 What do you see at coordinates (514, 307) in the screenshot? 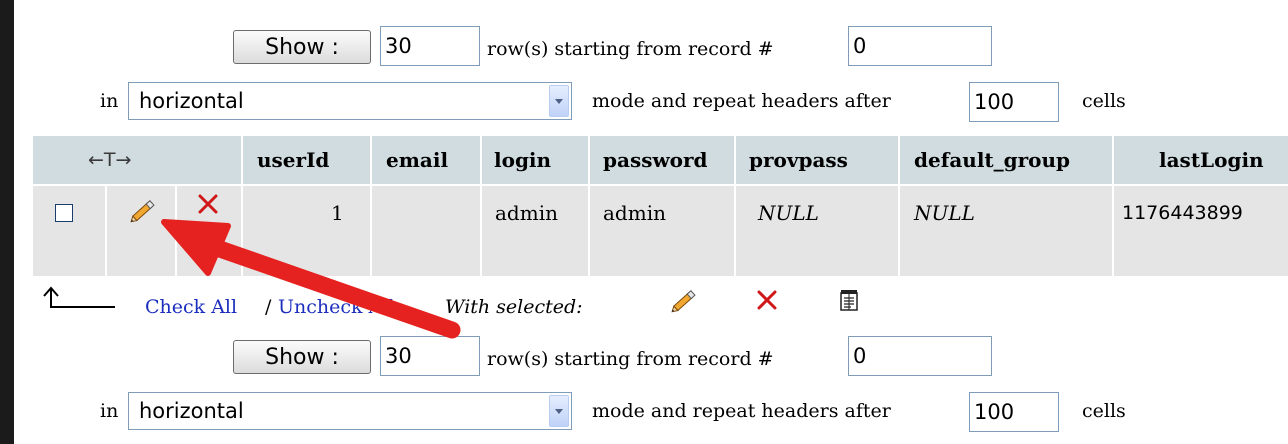
I see `with-selected-label: With selected:` at bounding box center [514, 307].